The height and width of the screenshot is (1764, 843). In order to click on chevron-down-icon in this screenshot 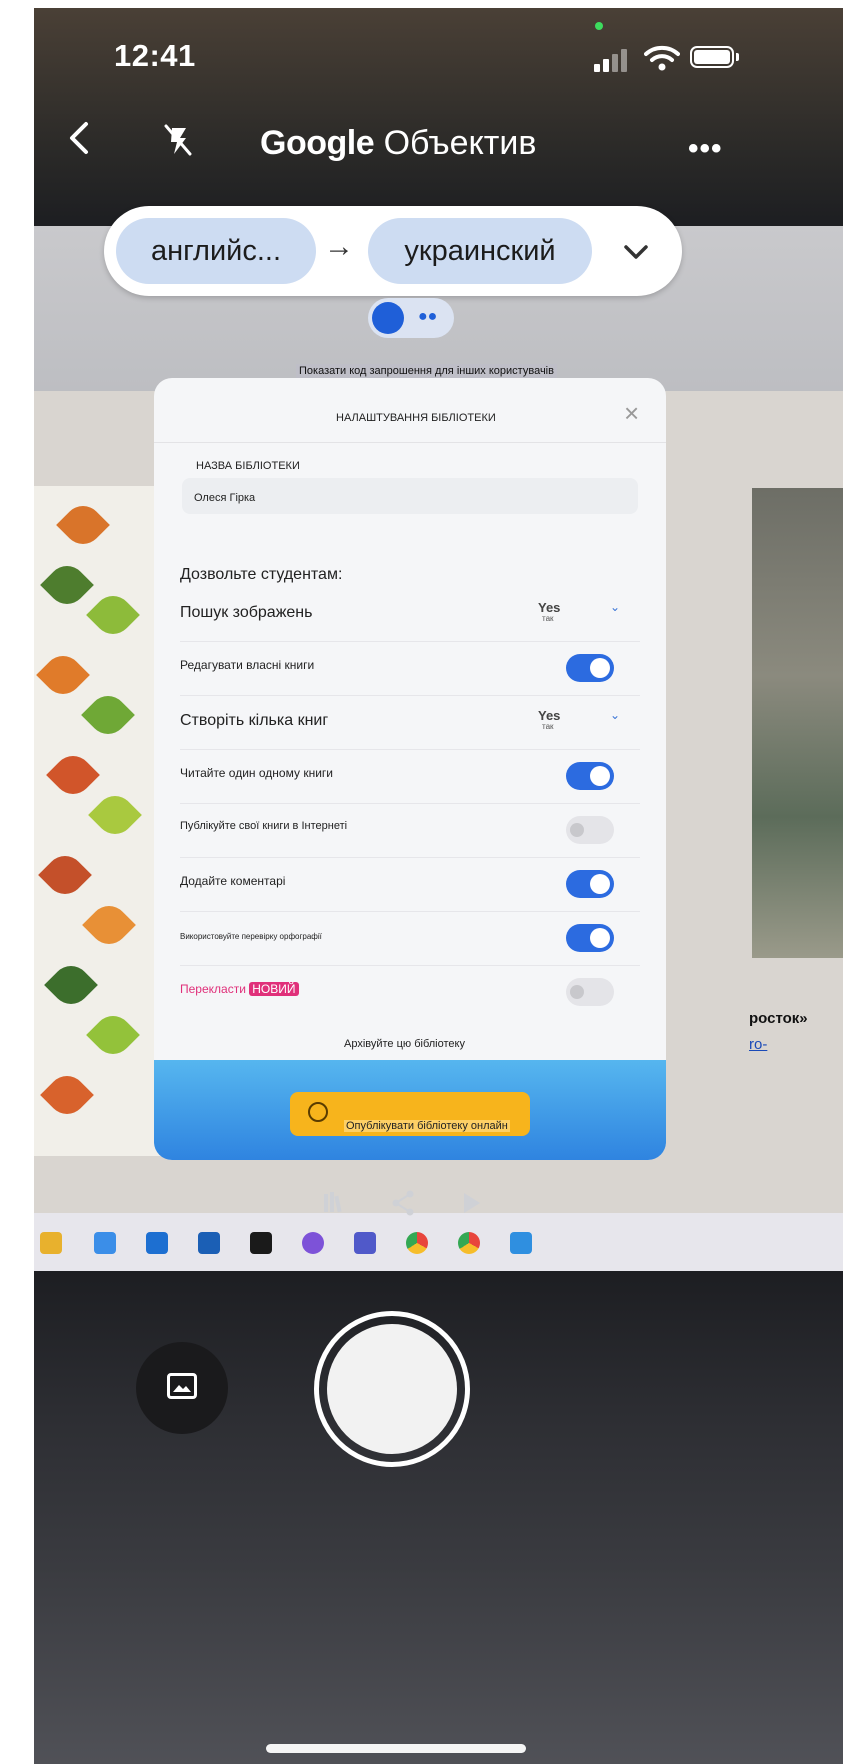, I will do `click(636, 252)`.